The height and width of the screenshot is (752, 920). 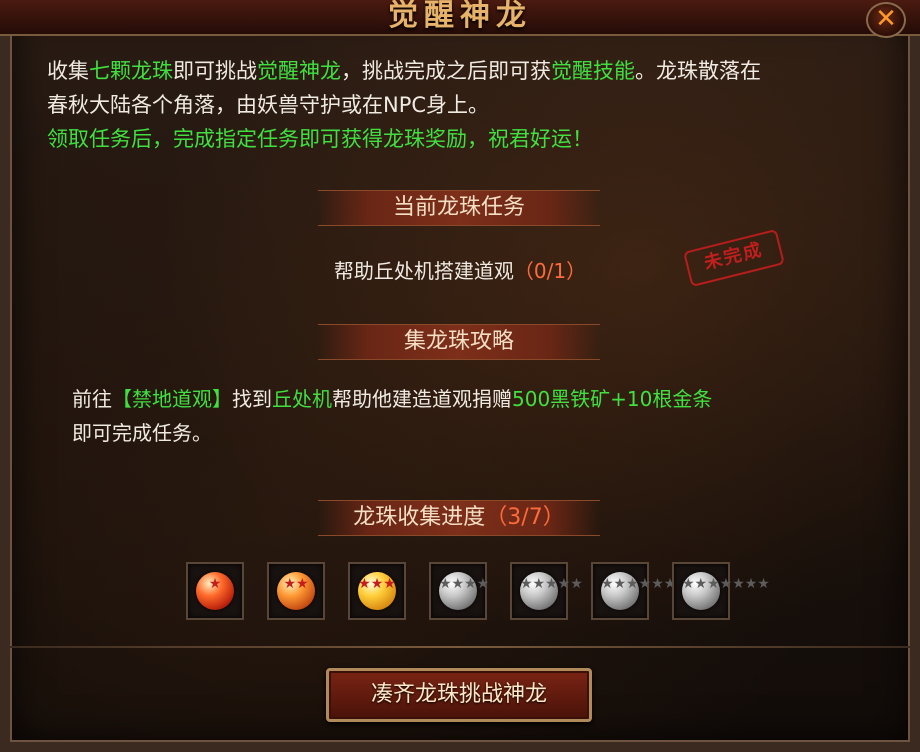 I want to click on guide-text-part: 找到, so click(x=252, y=399).